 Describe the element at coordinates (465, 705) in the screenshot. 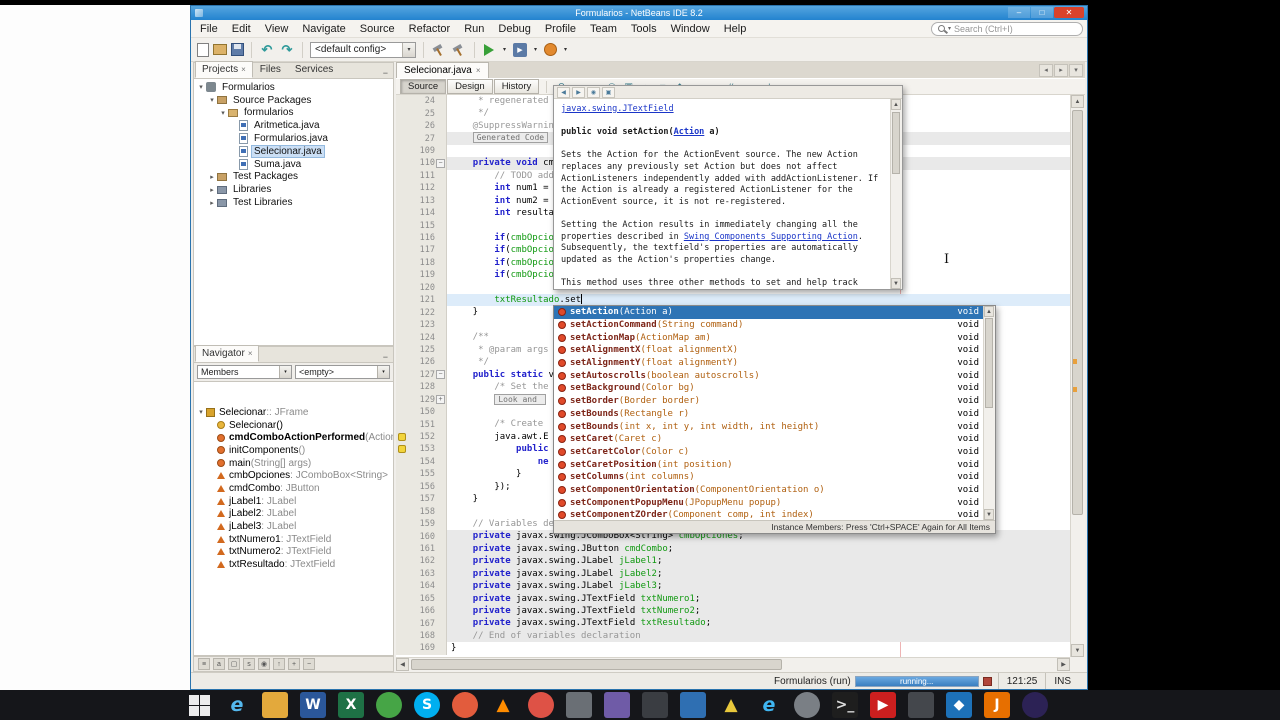

I see `orange-app-icon` at that location.